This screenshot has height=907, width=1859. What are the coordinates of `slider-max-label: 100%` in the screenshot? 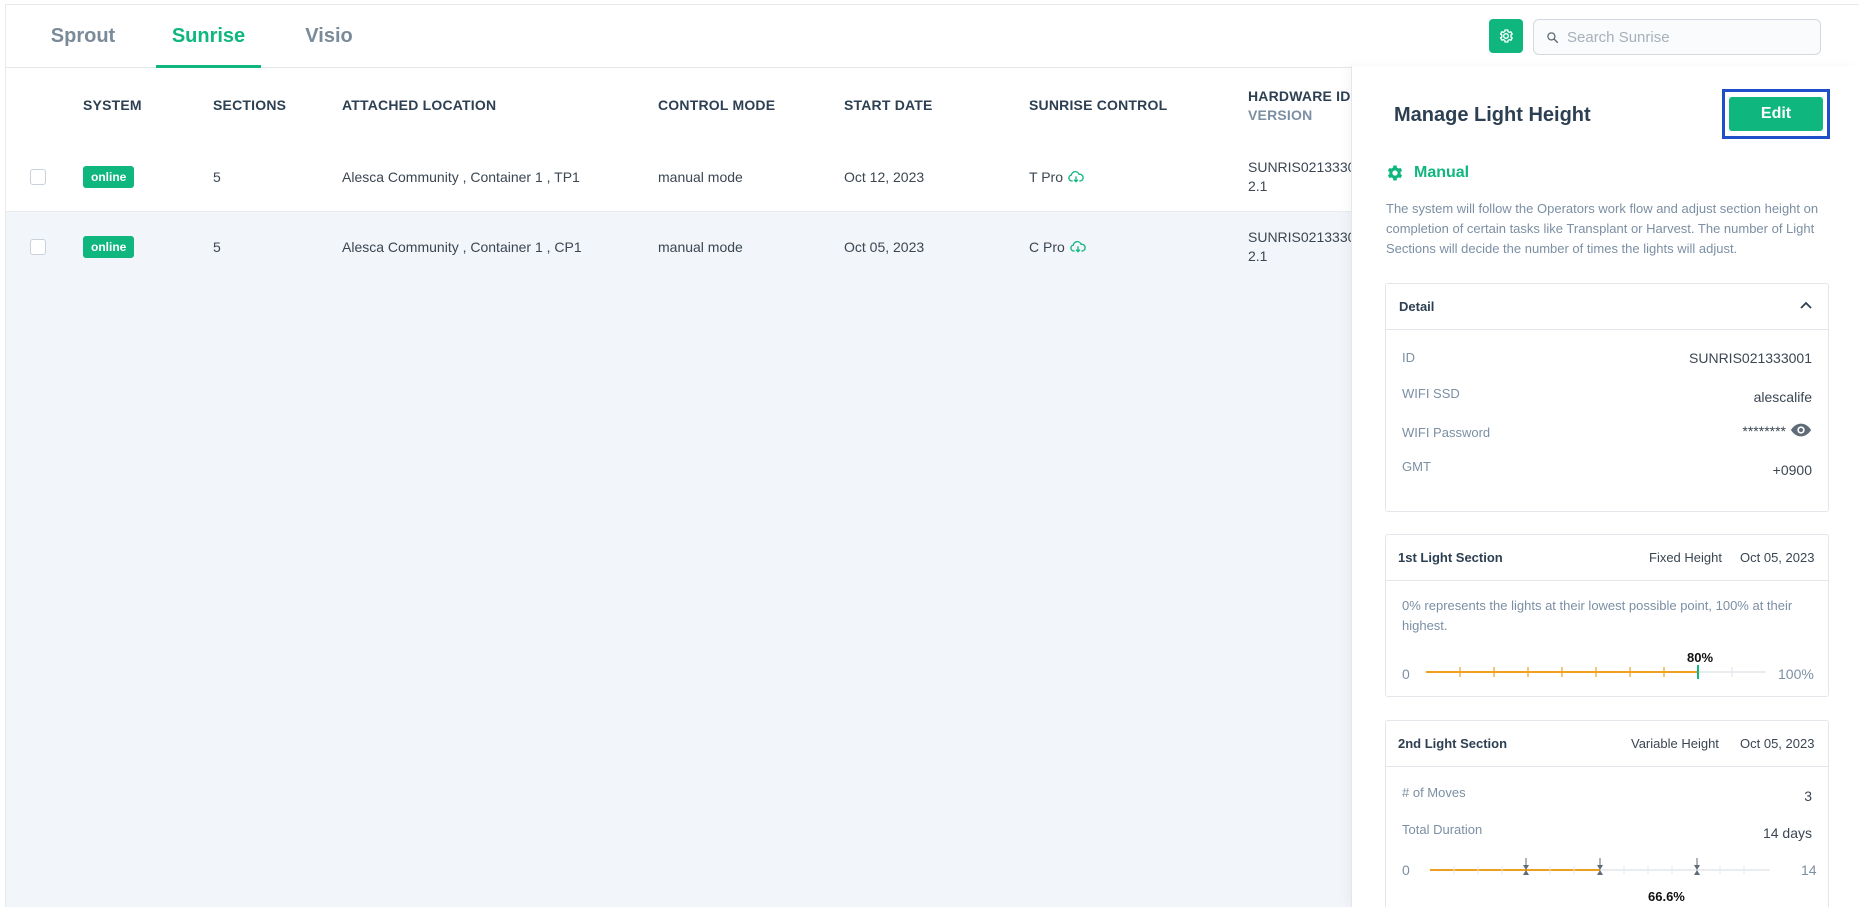 It's located at (1796, 674).